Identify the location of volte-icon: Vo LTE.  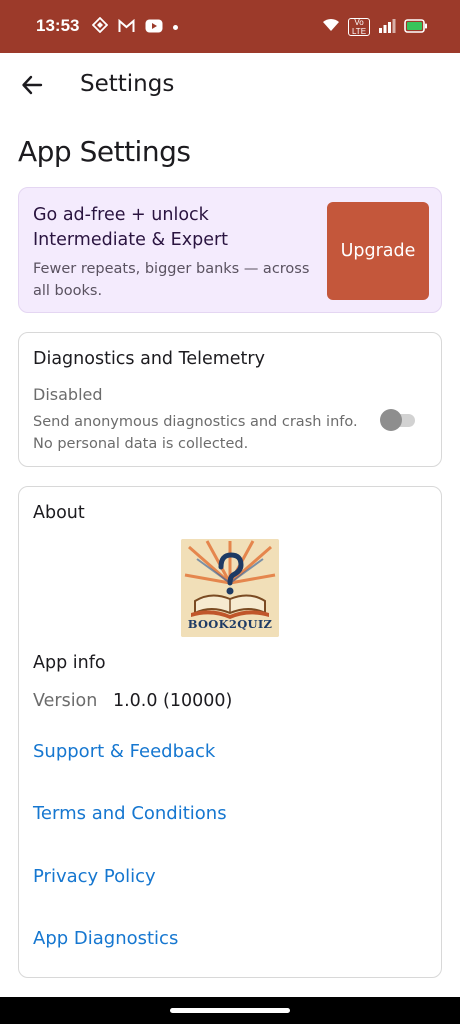
(359, 27).